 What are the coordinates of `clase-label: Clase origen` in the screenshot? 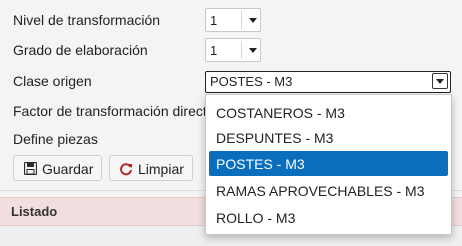 It's located at (52, 81).